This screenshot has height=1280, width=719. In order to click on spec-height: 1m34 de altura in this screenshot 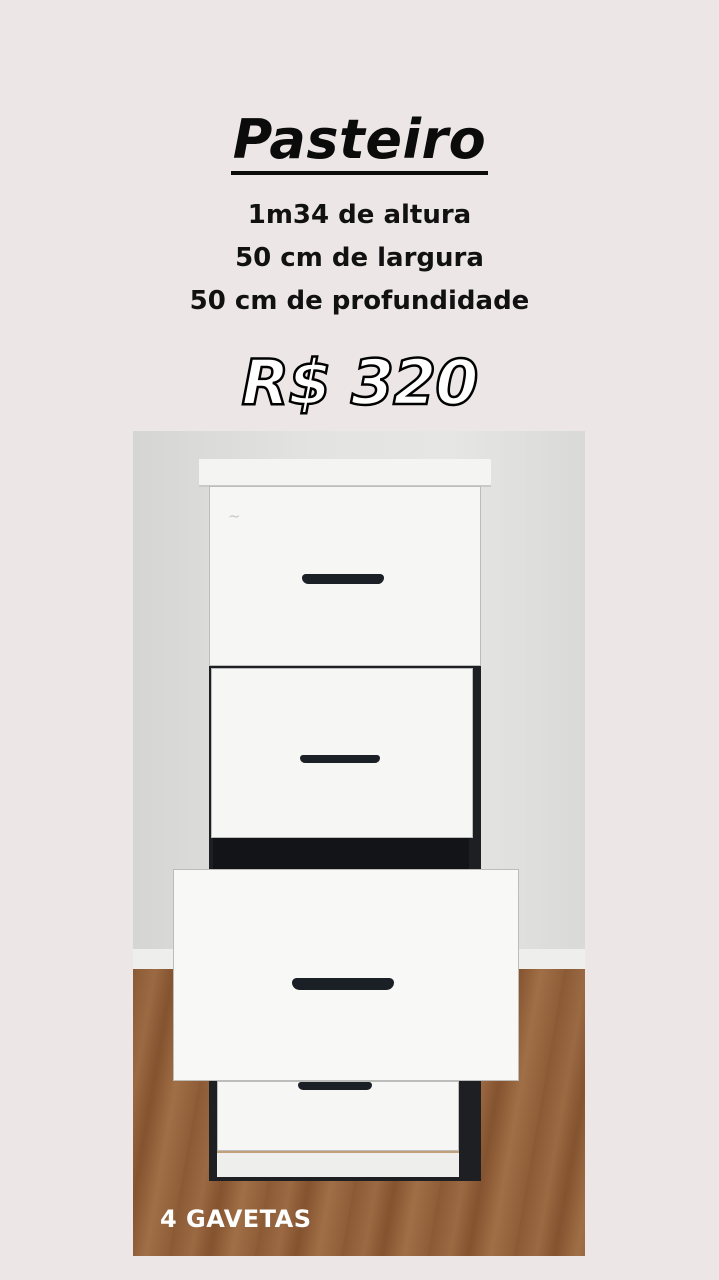, I will do `click(359, 215)`.